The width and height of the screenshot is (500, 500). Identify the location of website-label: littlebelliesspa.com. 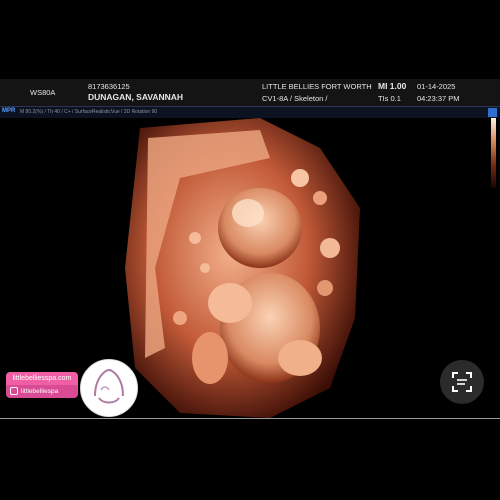
(42, 378).